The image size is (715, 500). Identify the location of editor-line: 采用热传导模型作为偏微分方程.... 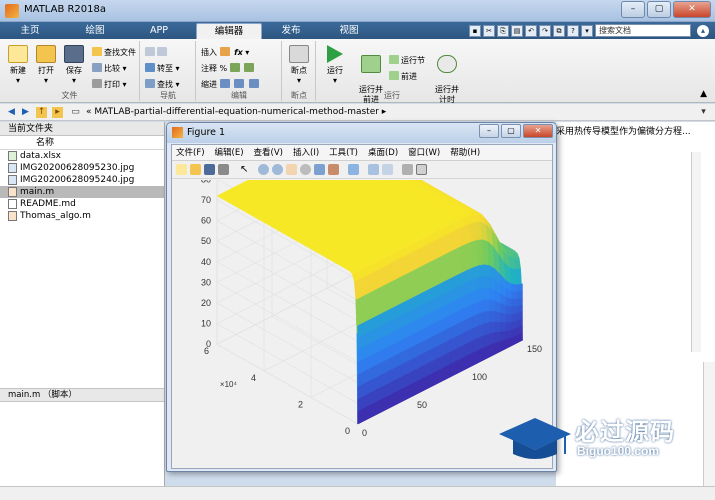
(623, 130).